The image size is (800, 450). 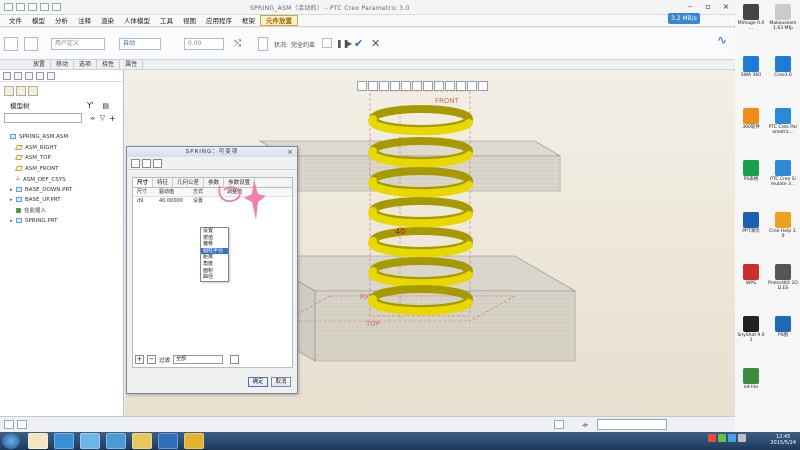 I want to click on menu-item-3: 注释, so click(x=84, y=20).